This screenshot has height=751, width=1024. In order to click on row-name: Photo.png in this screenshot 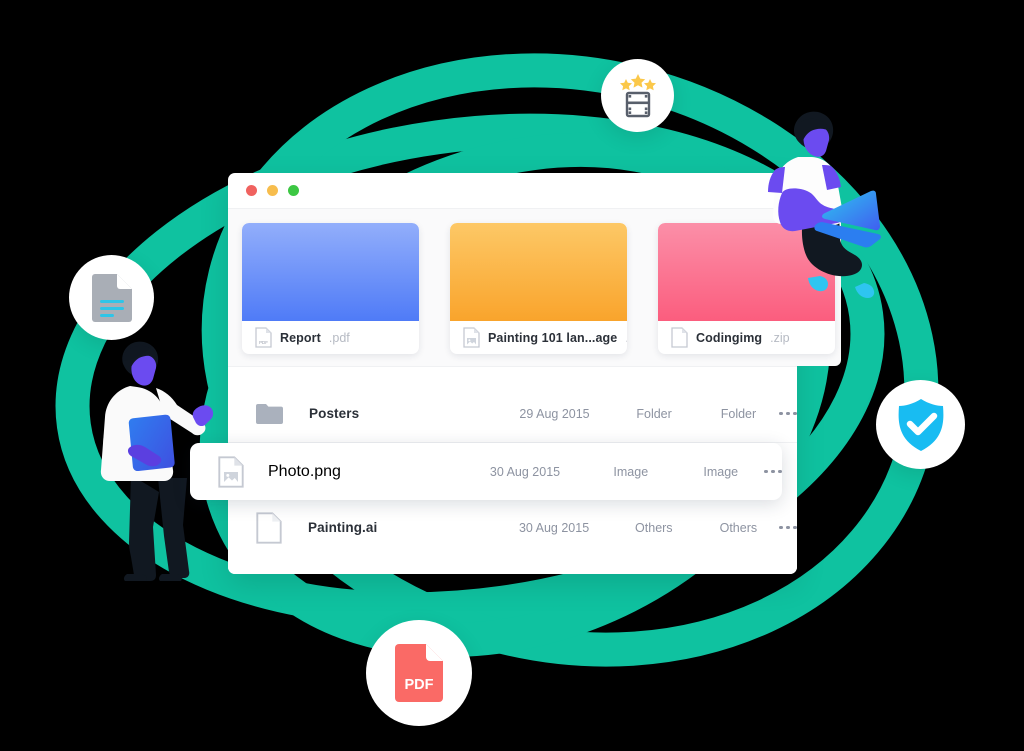, I will do `click(304, 471)`.